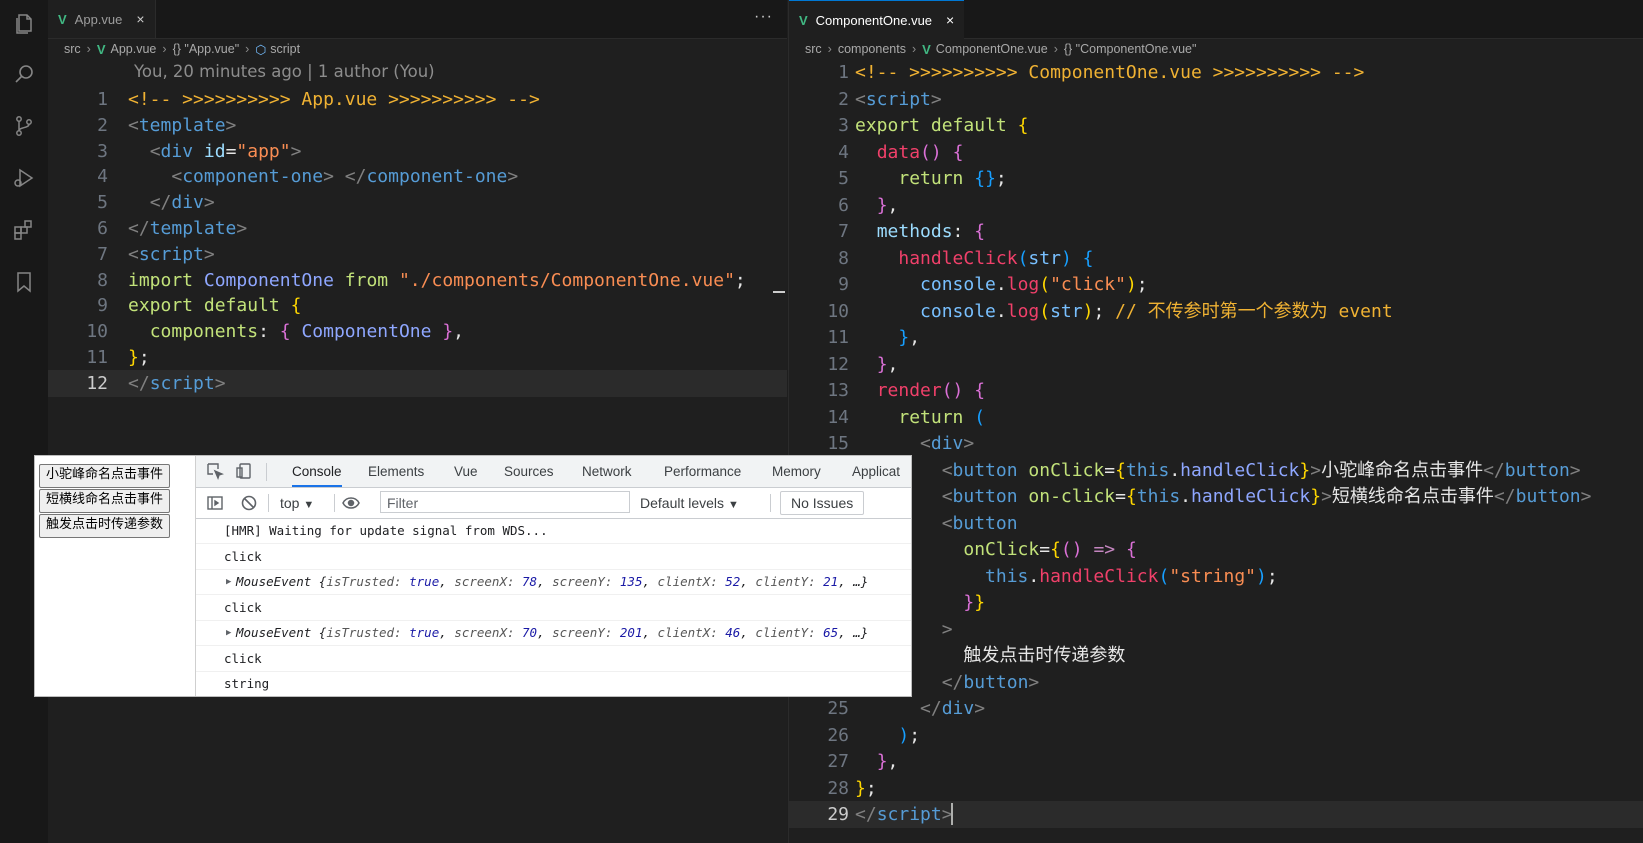 The height and width of the screenshot is (843, 1643). I want to click on breadcrumb-item: script, so click(285, 49).